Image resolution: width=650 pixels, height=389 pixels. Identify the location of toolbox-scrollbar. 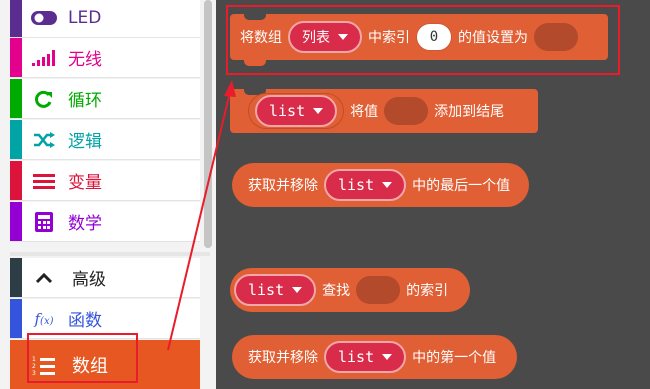
(208, 124).